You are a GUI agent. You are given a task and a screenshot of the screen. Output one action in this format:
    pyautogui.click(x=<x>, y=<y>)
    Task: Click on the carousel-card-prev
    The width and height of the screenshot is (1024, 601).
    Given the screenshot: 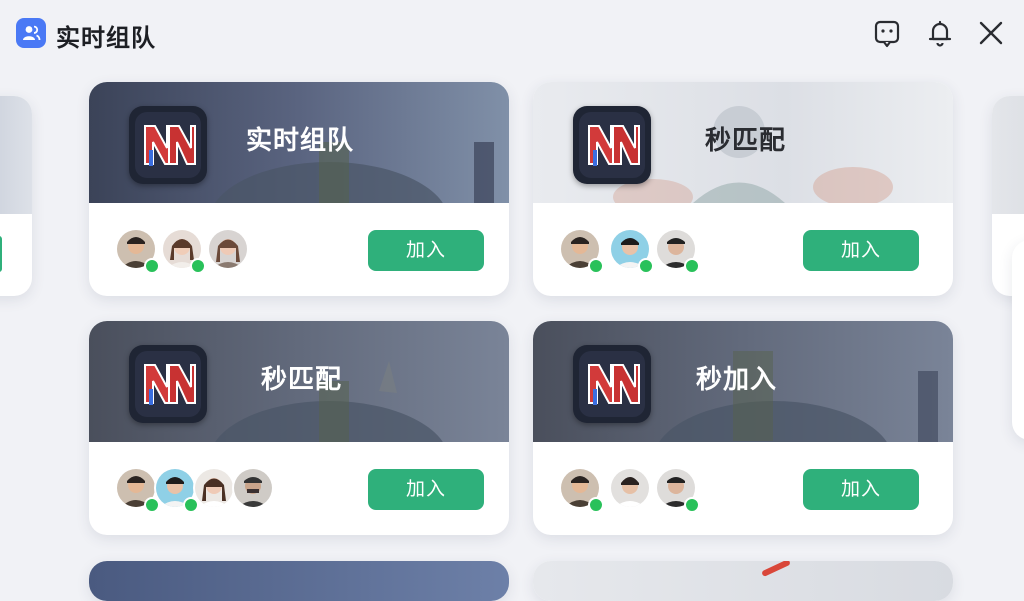 What is the action you would take?
    pyautogui.click(x=16, y=196)
    